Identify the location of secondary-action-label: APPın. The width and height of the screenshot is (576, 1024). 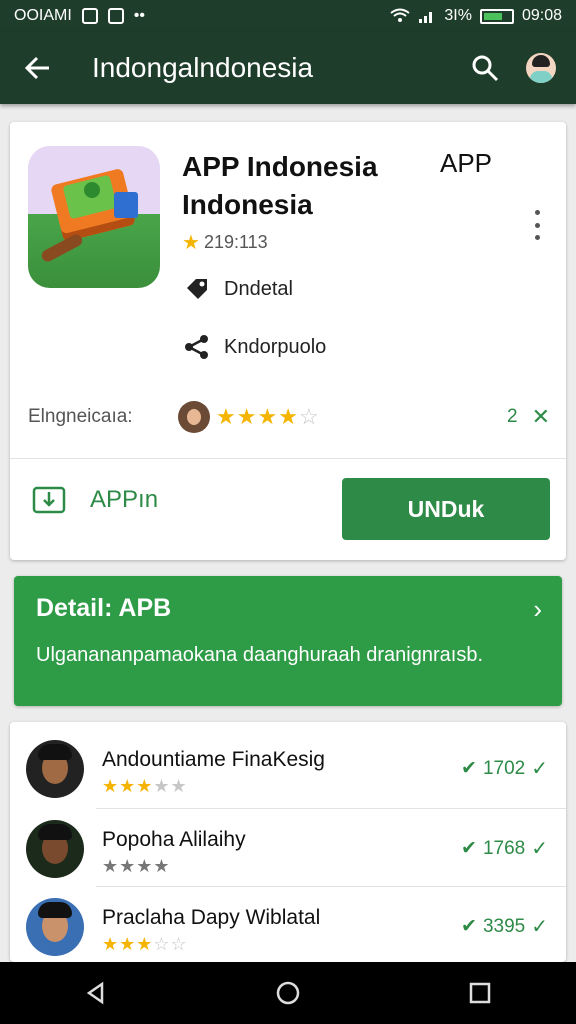
(124, 499).